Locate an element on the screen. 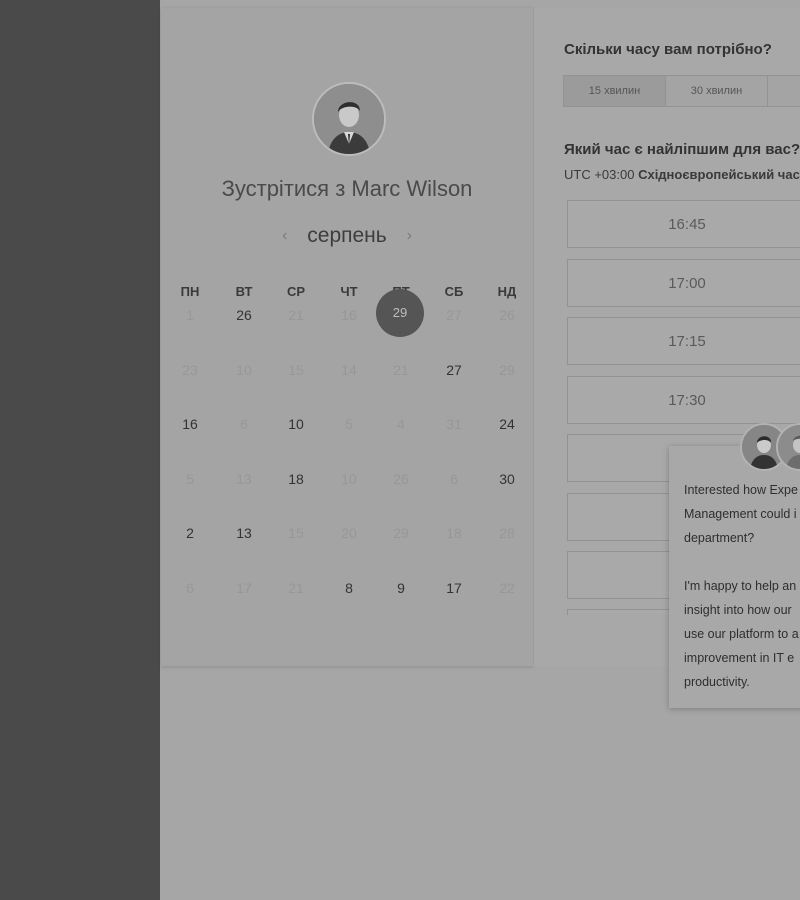 The image size is (800, 900). weekday-6: НД is located at coordinates (507, 291).